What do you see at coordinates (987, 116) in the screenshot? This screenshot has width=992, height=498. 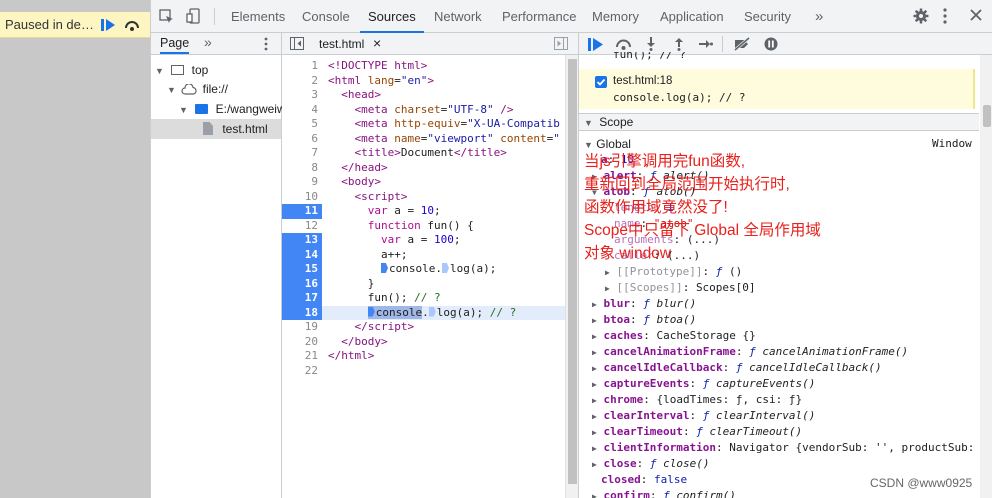 I see `sidebar-scroll-thumb` at bounding box center [987, 116].